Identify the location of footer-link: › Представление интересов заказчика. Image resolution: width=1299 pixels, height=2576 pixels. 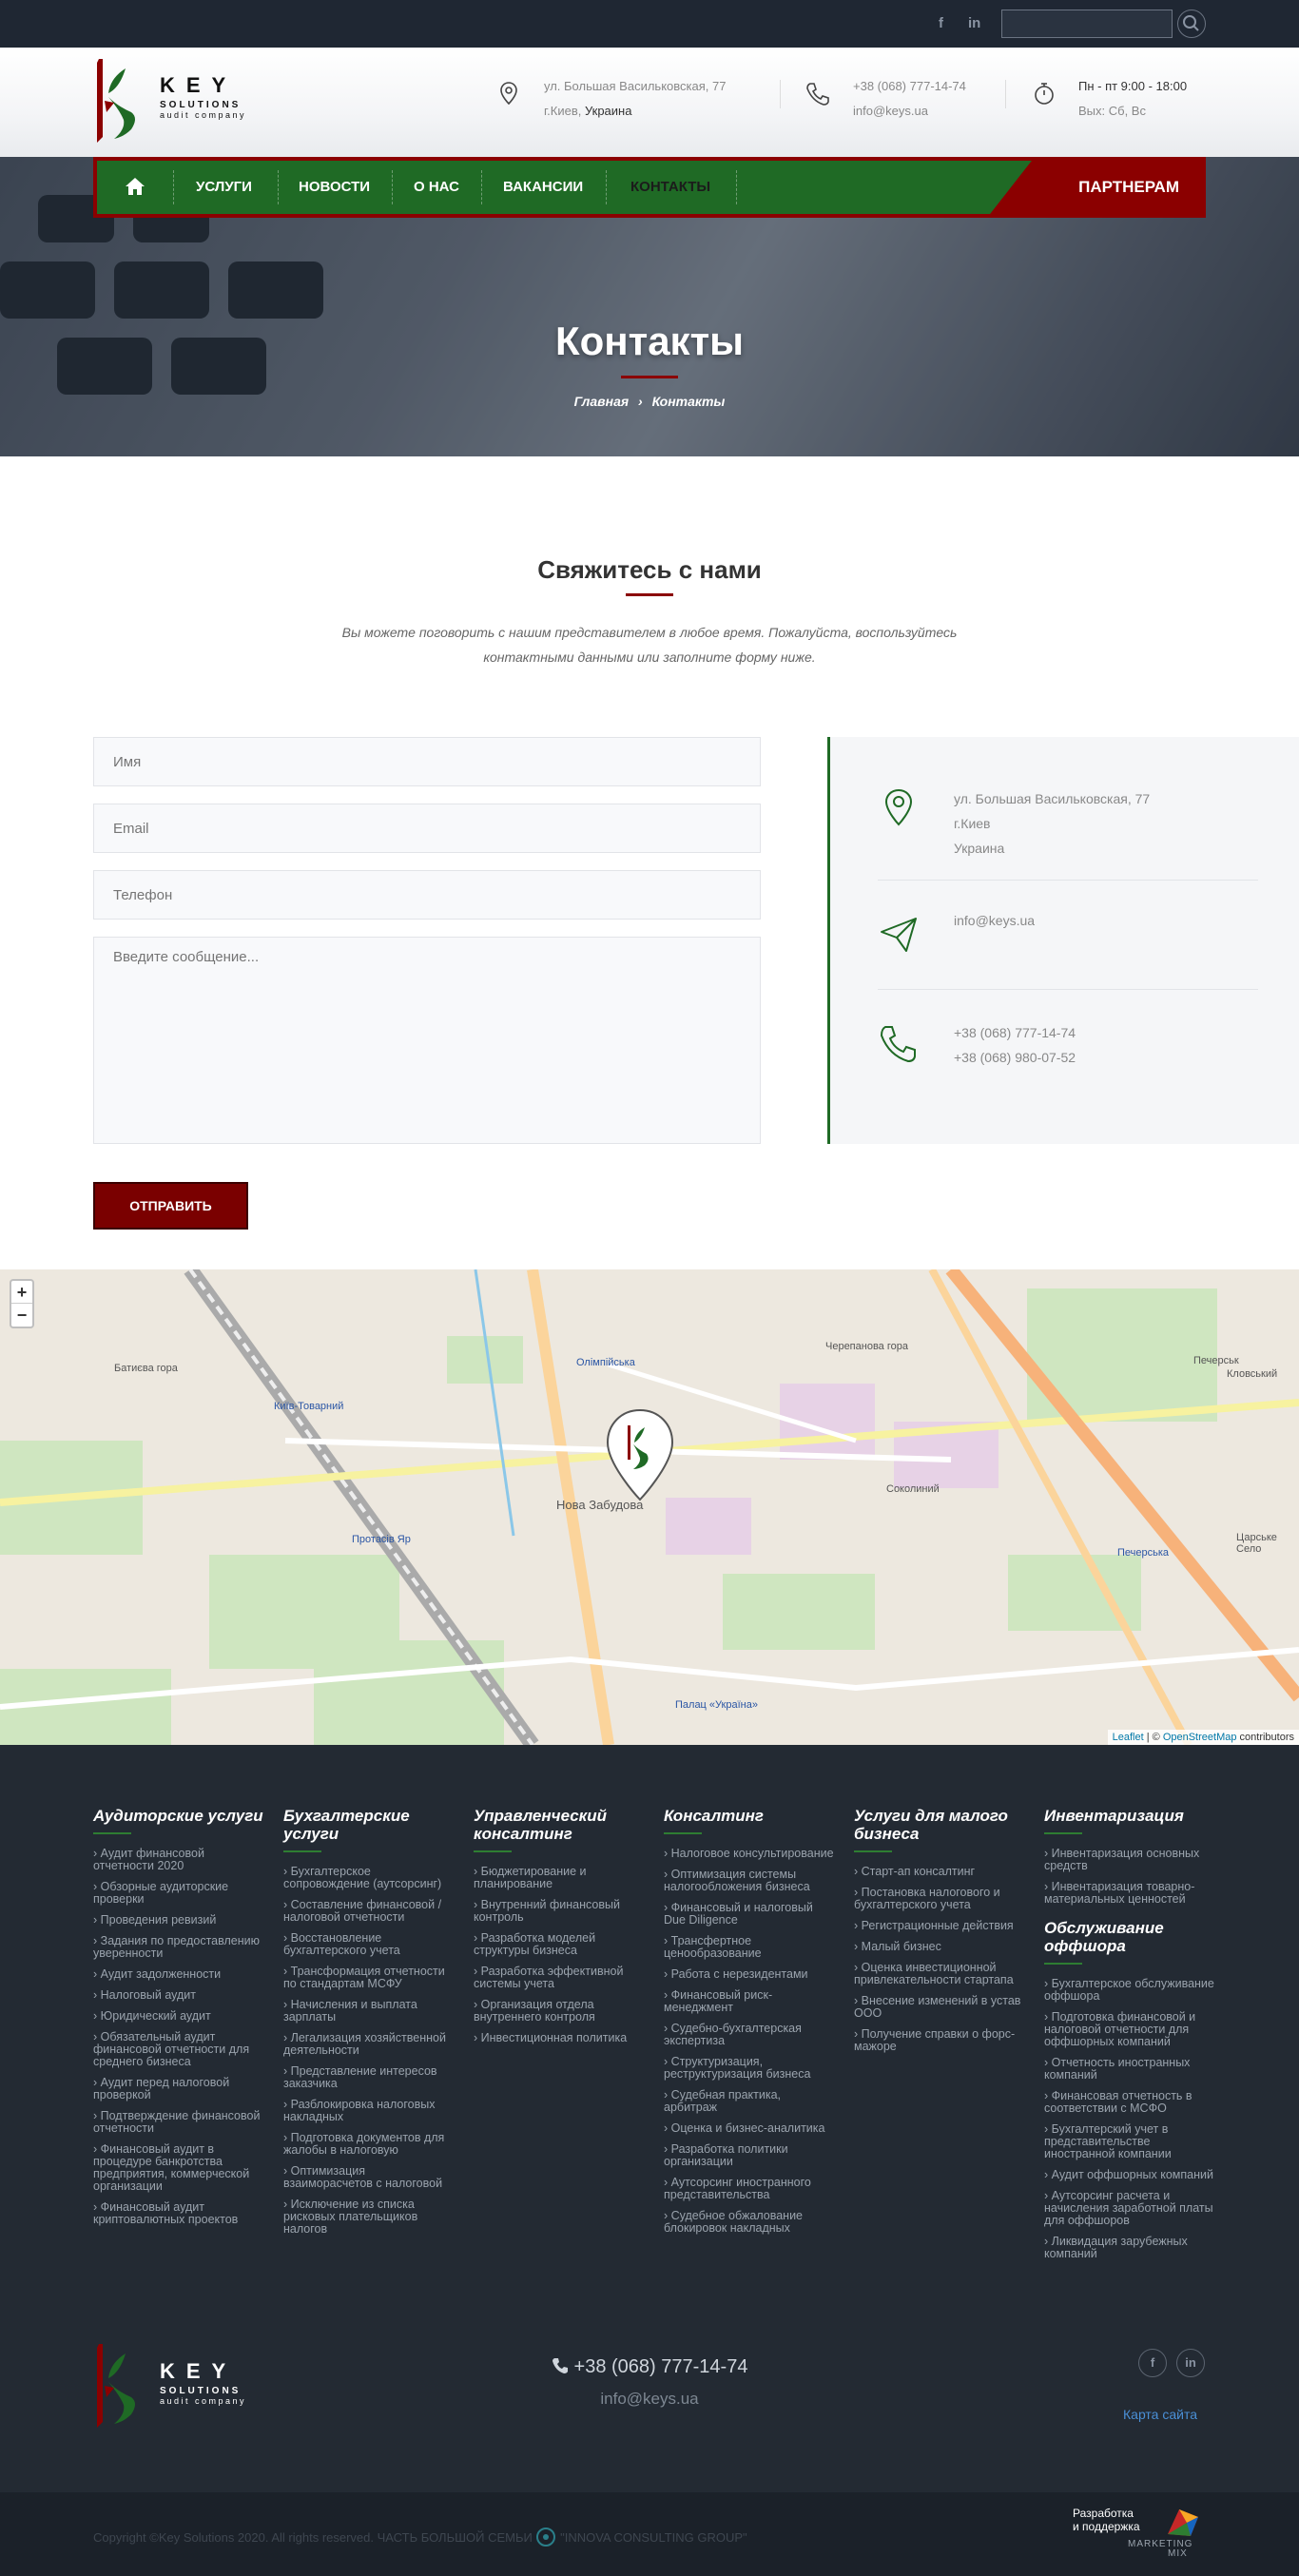
(369, 2077).